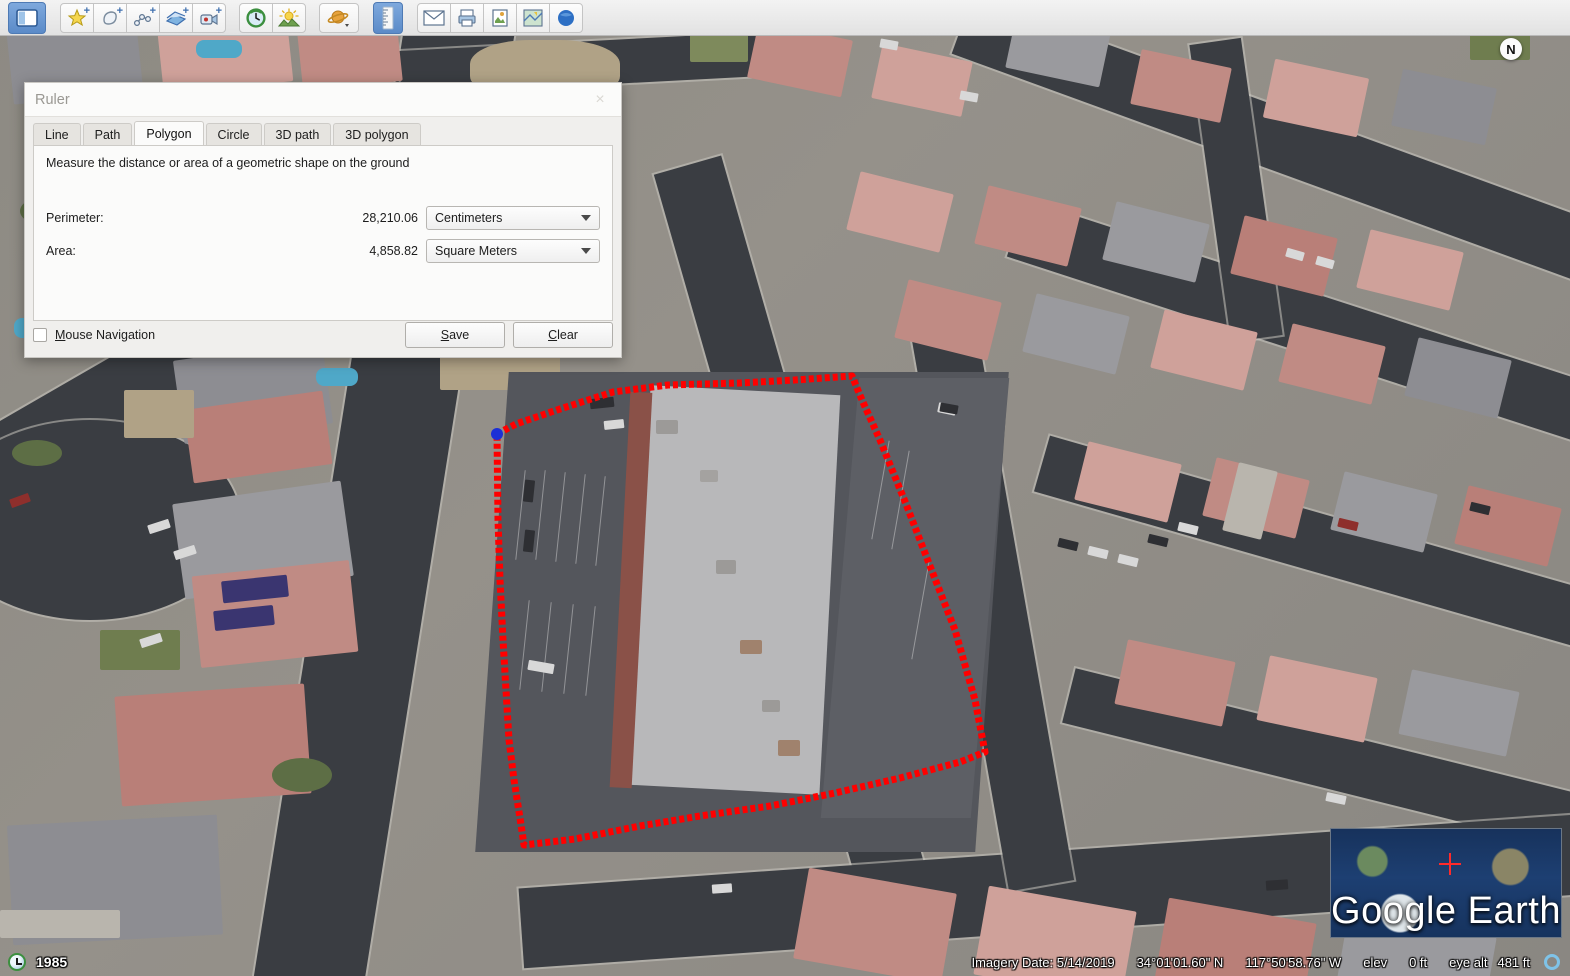 The width and height of the screenshot is (1570, 976). Describe the element at coordinates (110, 17) in the screenshot. I see `add-polygon-button: +` at that location.